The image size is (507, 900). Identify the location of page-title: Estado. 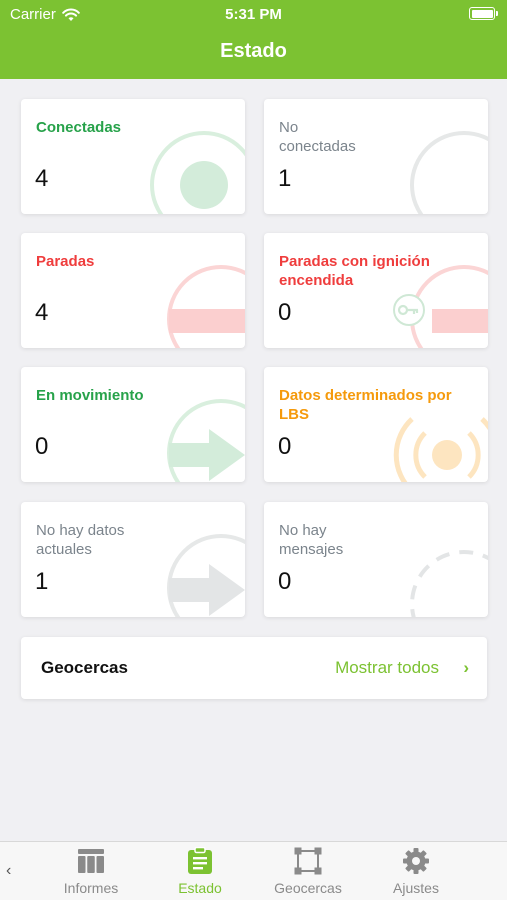
(253, 51).